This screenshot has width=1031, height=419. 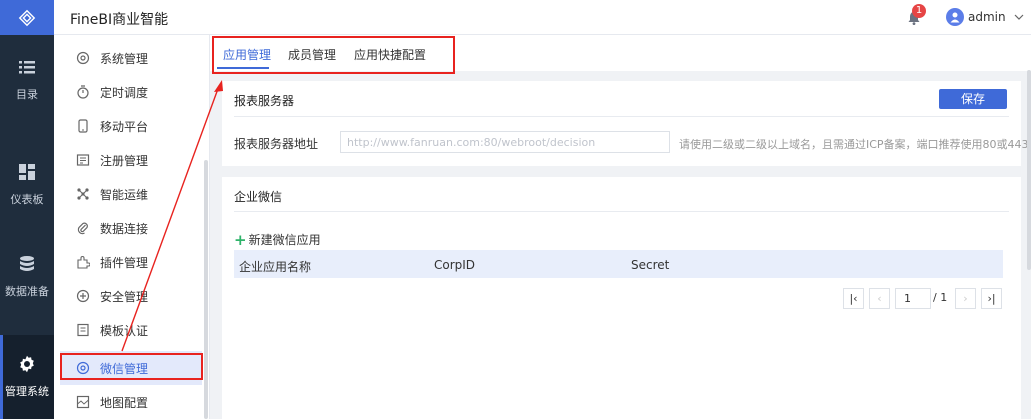 I want to click on column-header-app-name: 企业应用名称, so click(x=275, y=266).